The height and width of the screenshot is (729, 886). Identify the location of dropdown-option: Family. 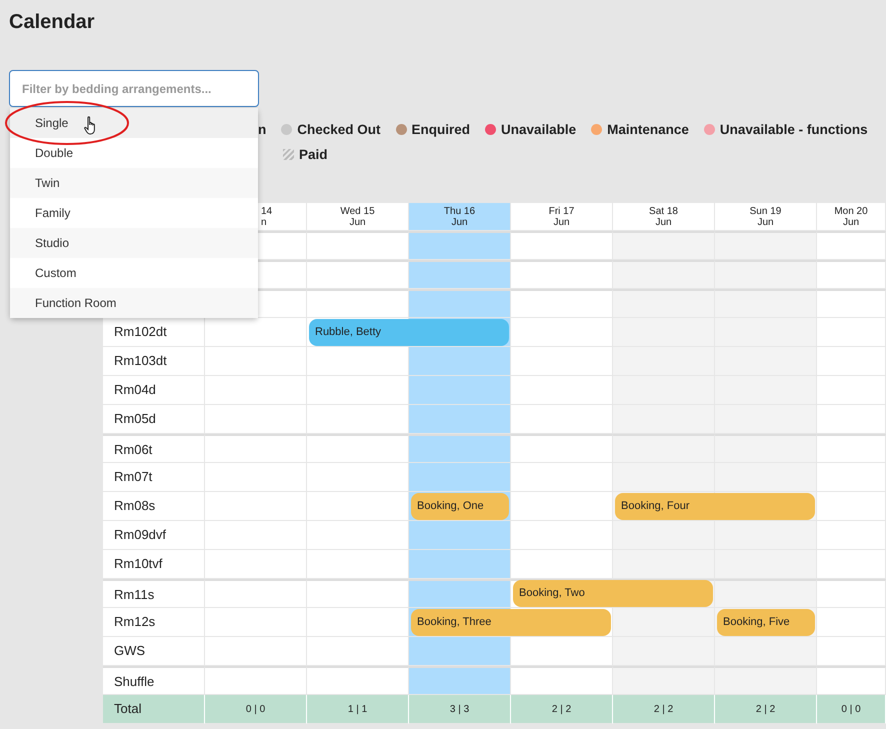
(134, 213).